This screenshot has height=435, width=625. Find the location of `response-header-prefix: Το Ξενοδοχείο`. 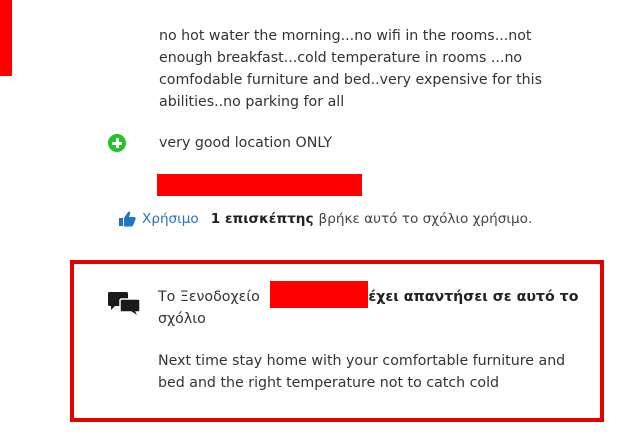

response-header-prefix: Το Ξενοδοχείο is located at coordinates (209, 297).